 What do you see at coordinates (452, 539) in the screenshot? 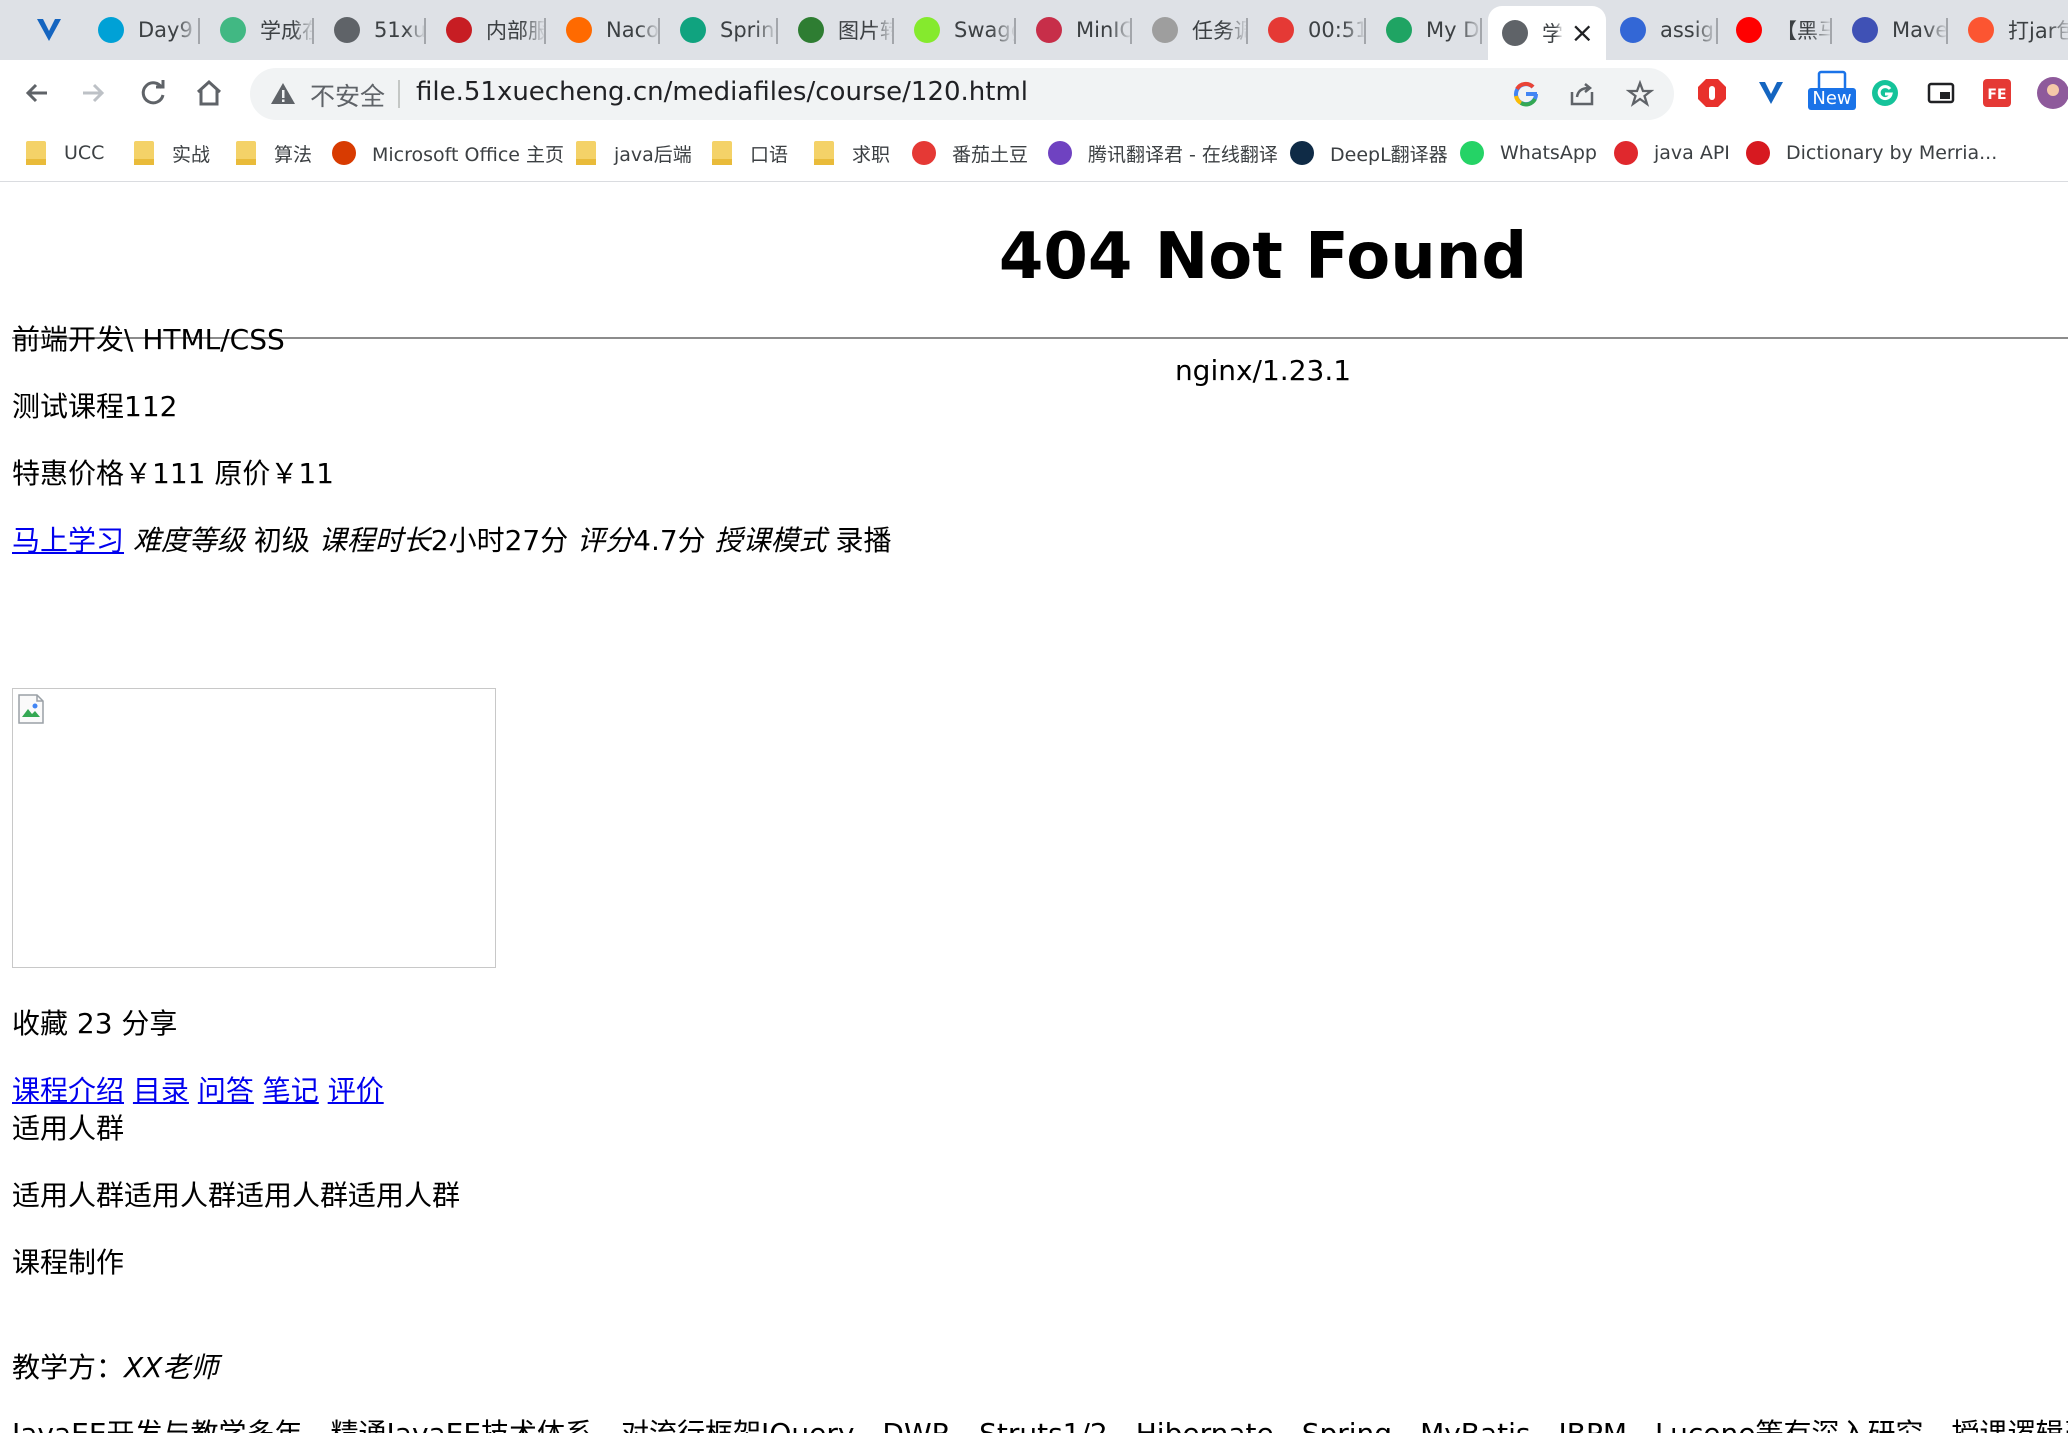
I see `course-meta: 马上学习 难度等级 初级 课程时长2小时27分 评分4.7分 授课模式 录播` at bounding box center [452, 539].